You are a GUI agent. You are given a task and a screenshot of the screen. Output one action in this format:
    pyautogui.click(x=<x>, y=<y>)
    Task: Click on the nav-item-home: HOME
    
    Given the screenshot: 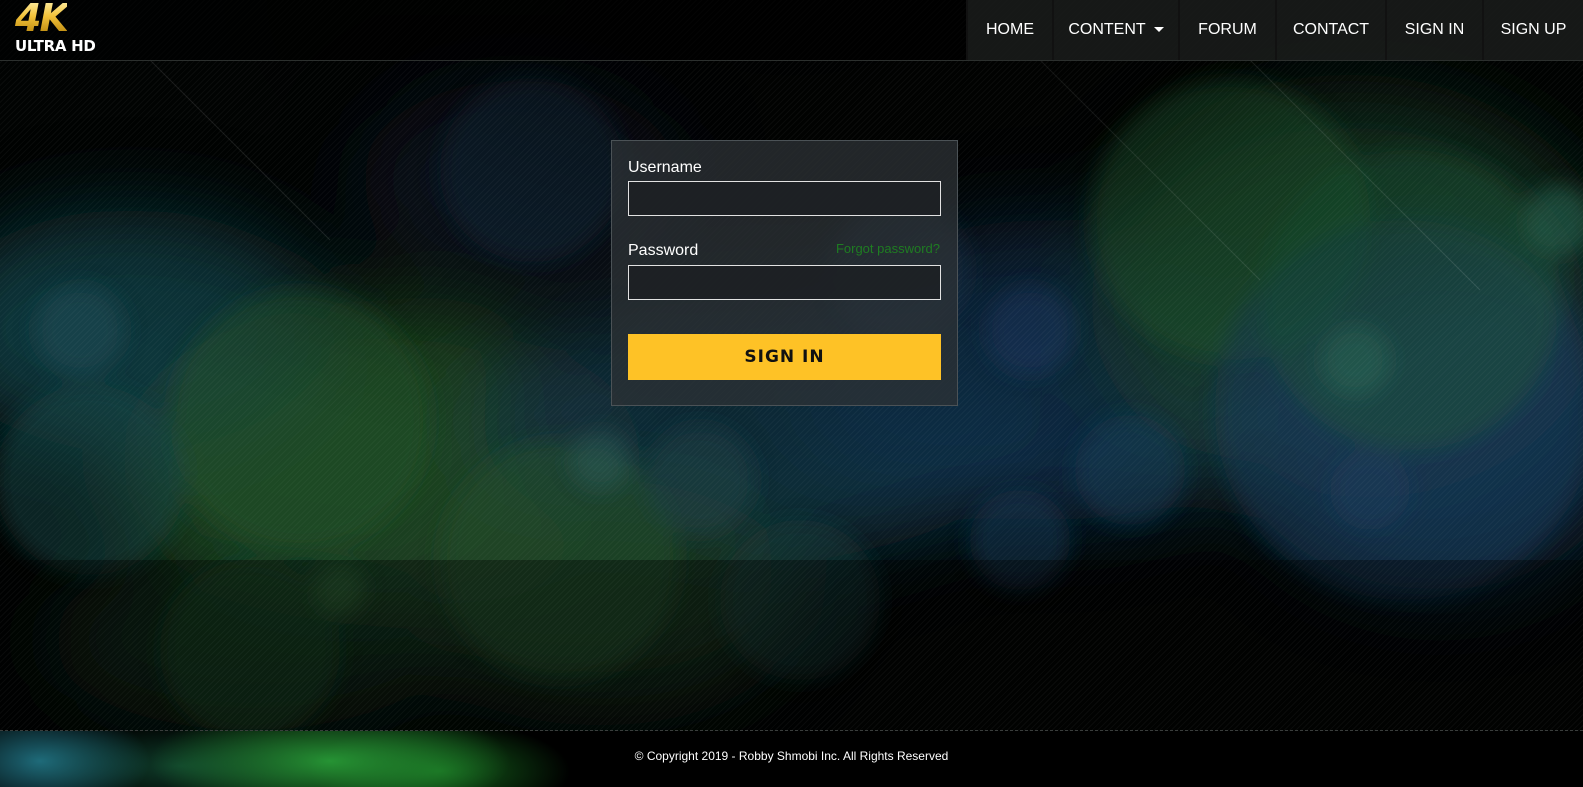 What is the action you would take?
    pyautogui.click(x=1009, y=30)
    